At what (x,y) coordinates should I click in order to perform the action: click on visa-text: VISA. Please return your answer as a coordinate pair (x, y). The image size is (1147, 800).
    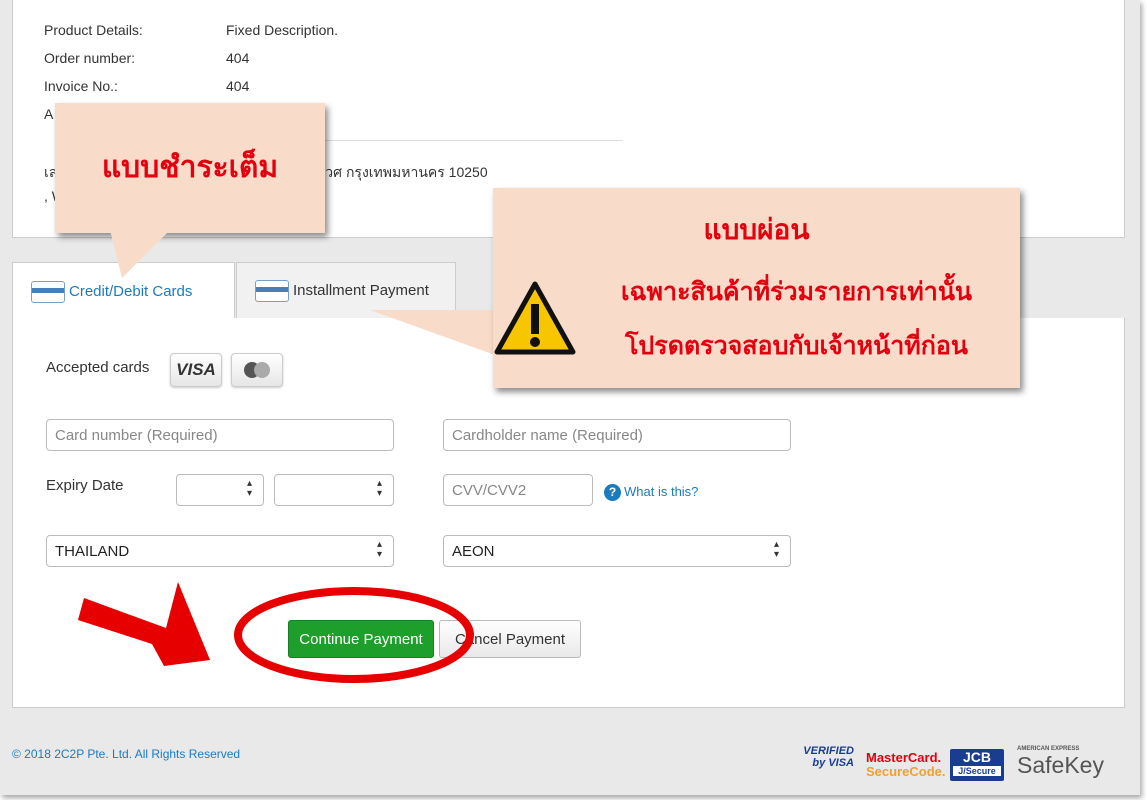
    Looking at the image, I should click on (196, 369).